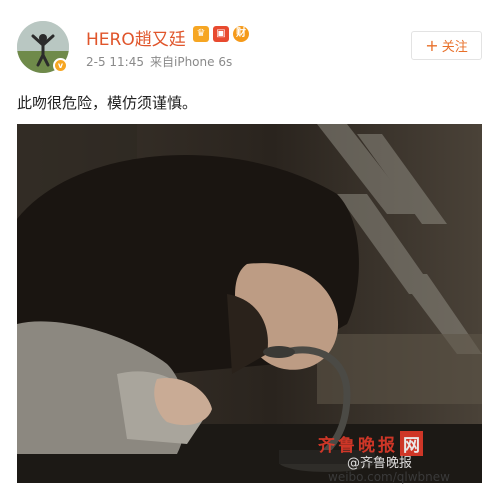 The image size is (500, 493). What do you see at coordinates (241, 34) in the screenshot?
I see `cai-icon: 财` at bounding box center [241, 34].